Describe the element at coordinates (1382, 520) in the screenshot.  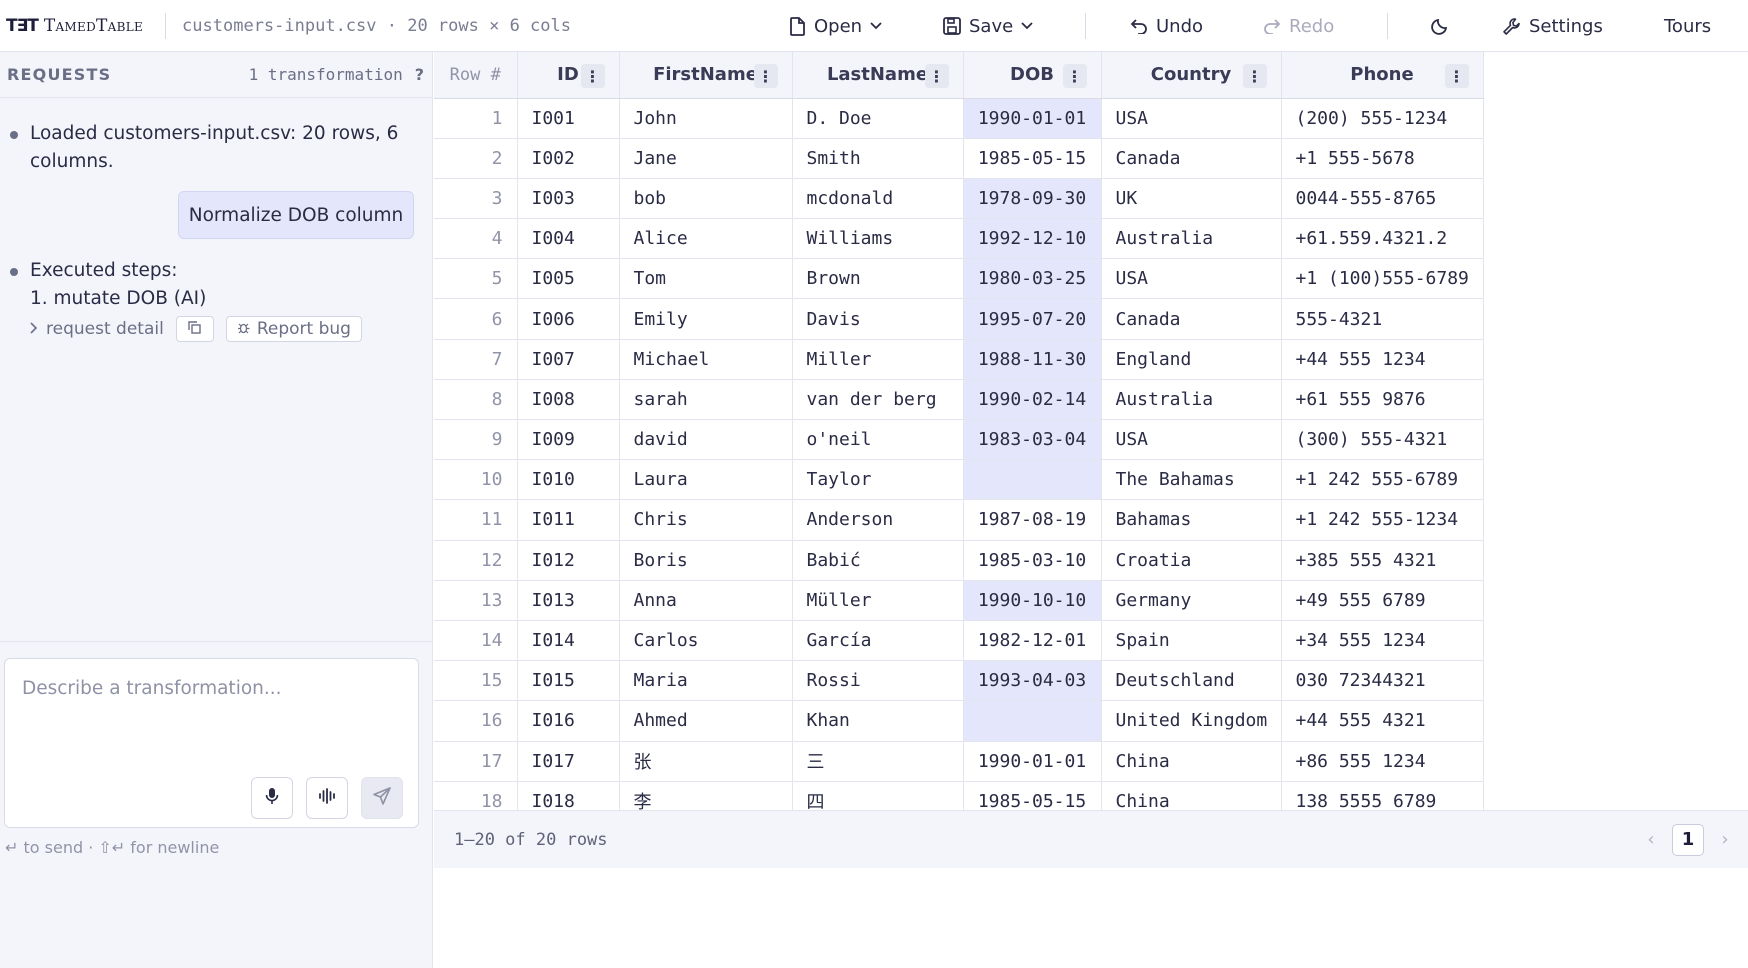
I see `phone-cell: +1 242 555-1234` at that location.